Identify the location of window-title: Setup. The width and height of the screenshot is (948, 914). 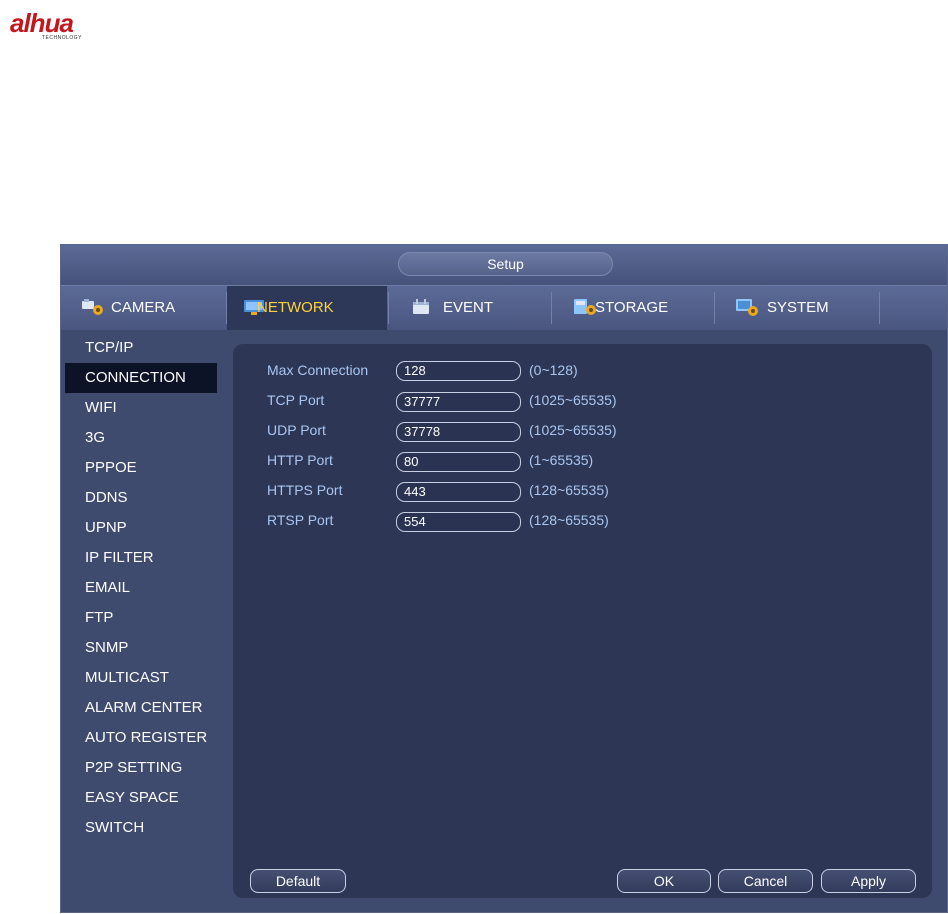
(505, 264).